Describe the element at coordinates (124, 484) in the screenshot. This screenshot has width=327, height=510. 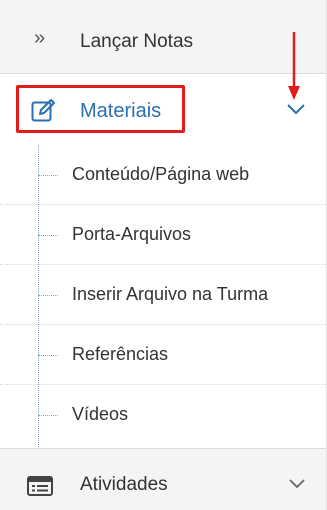
I see `menu-item-atividades-label: Atividades` at that location.